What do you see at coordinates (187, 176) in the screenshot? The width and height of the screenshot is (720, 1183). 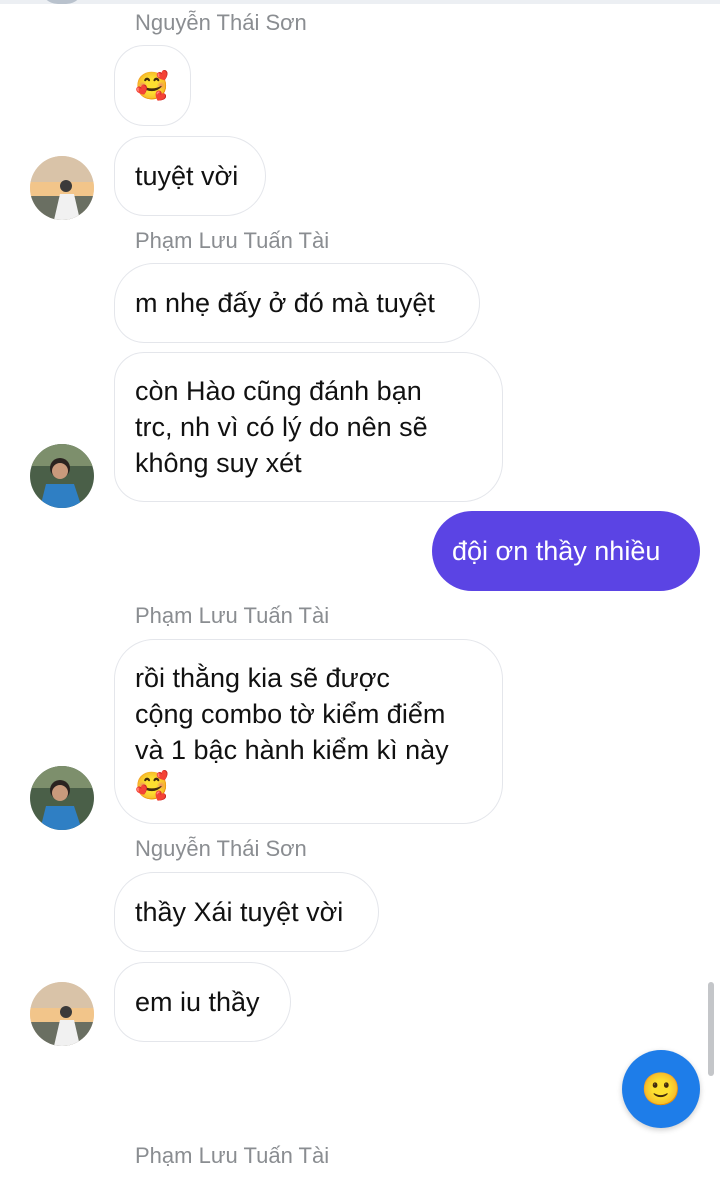 I see `message-text: tuyệt vời` at bounding box center [187, 176].